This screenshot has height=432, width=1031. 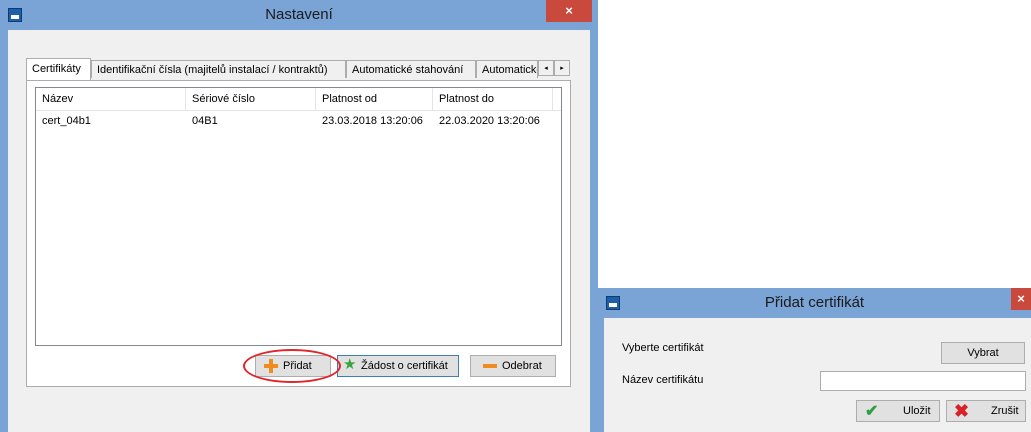 I want to click on cell-serial: 04B1, so click(x=205, y=121).